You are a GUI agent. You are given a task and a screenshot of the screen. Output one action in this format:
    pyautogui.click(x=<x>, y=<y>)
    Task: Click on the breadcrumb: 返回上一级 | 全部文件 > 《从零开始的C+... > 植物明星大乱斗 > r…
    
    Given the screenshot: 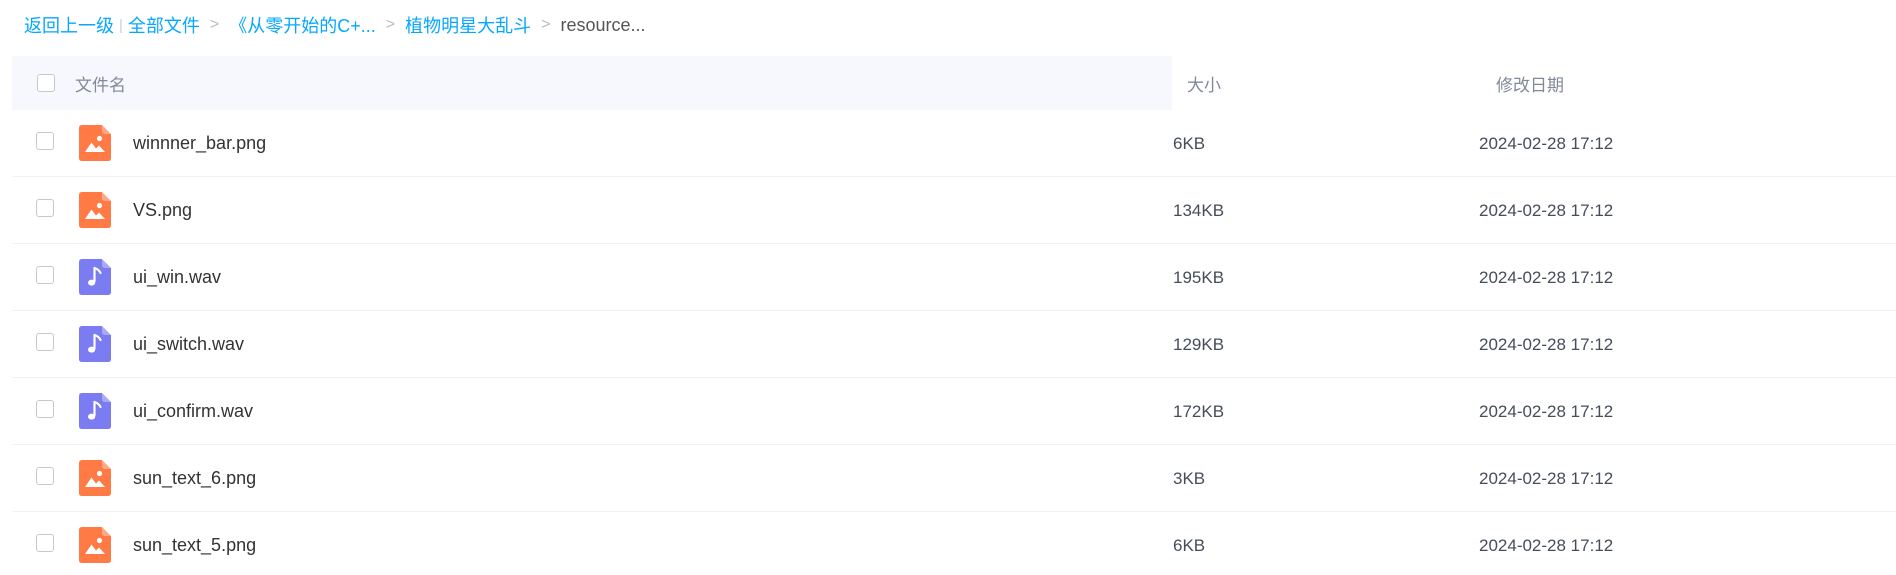 What is the action you would take?
    pyautogui.click(x=335, y=25)
    